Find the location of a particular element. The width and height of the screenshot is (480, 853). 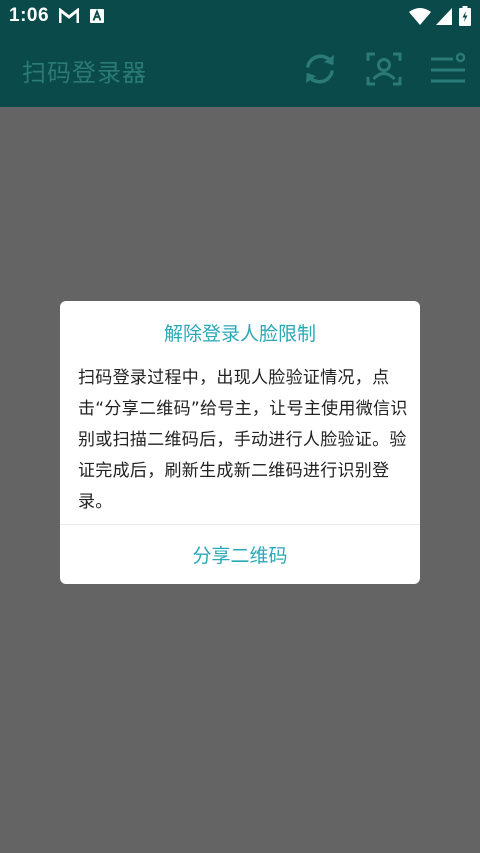

signal-icon is located at coordinates (444, 16).